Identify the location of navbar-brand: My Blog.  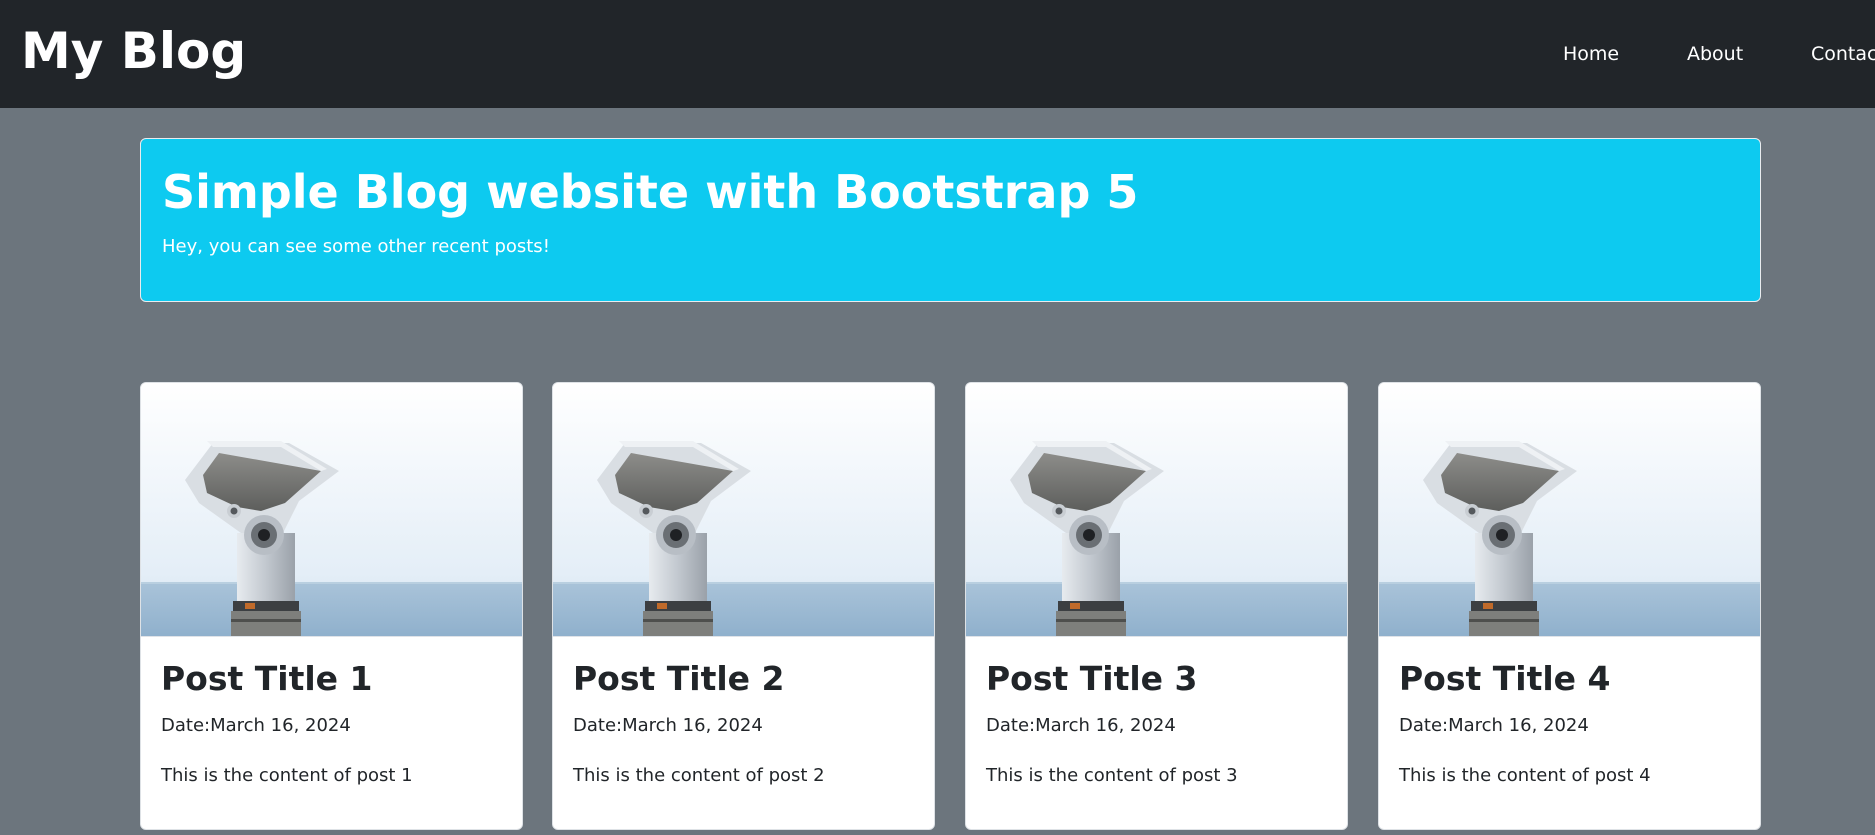
(133, 51).